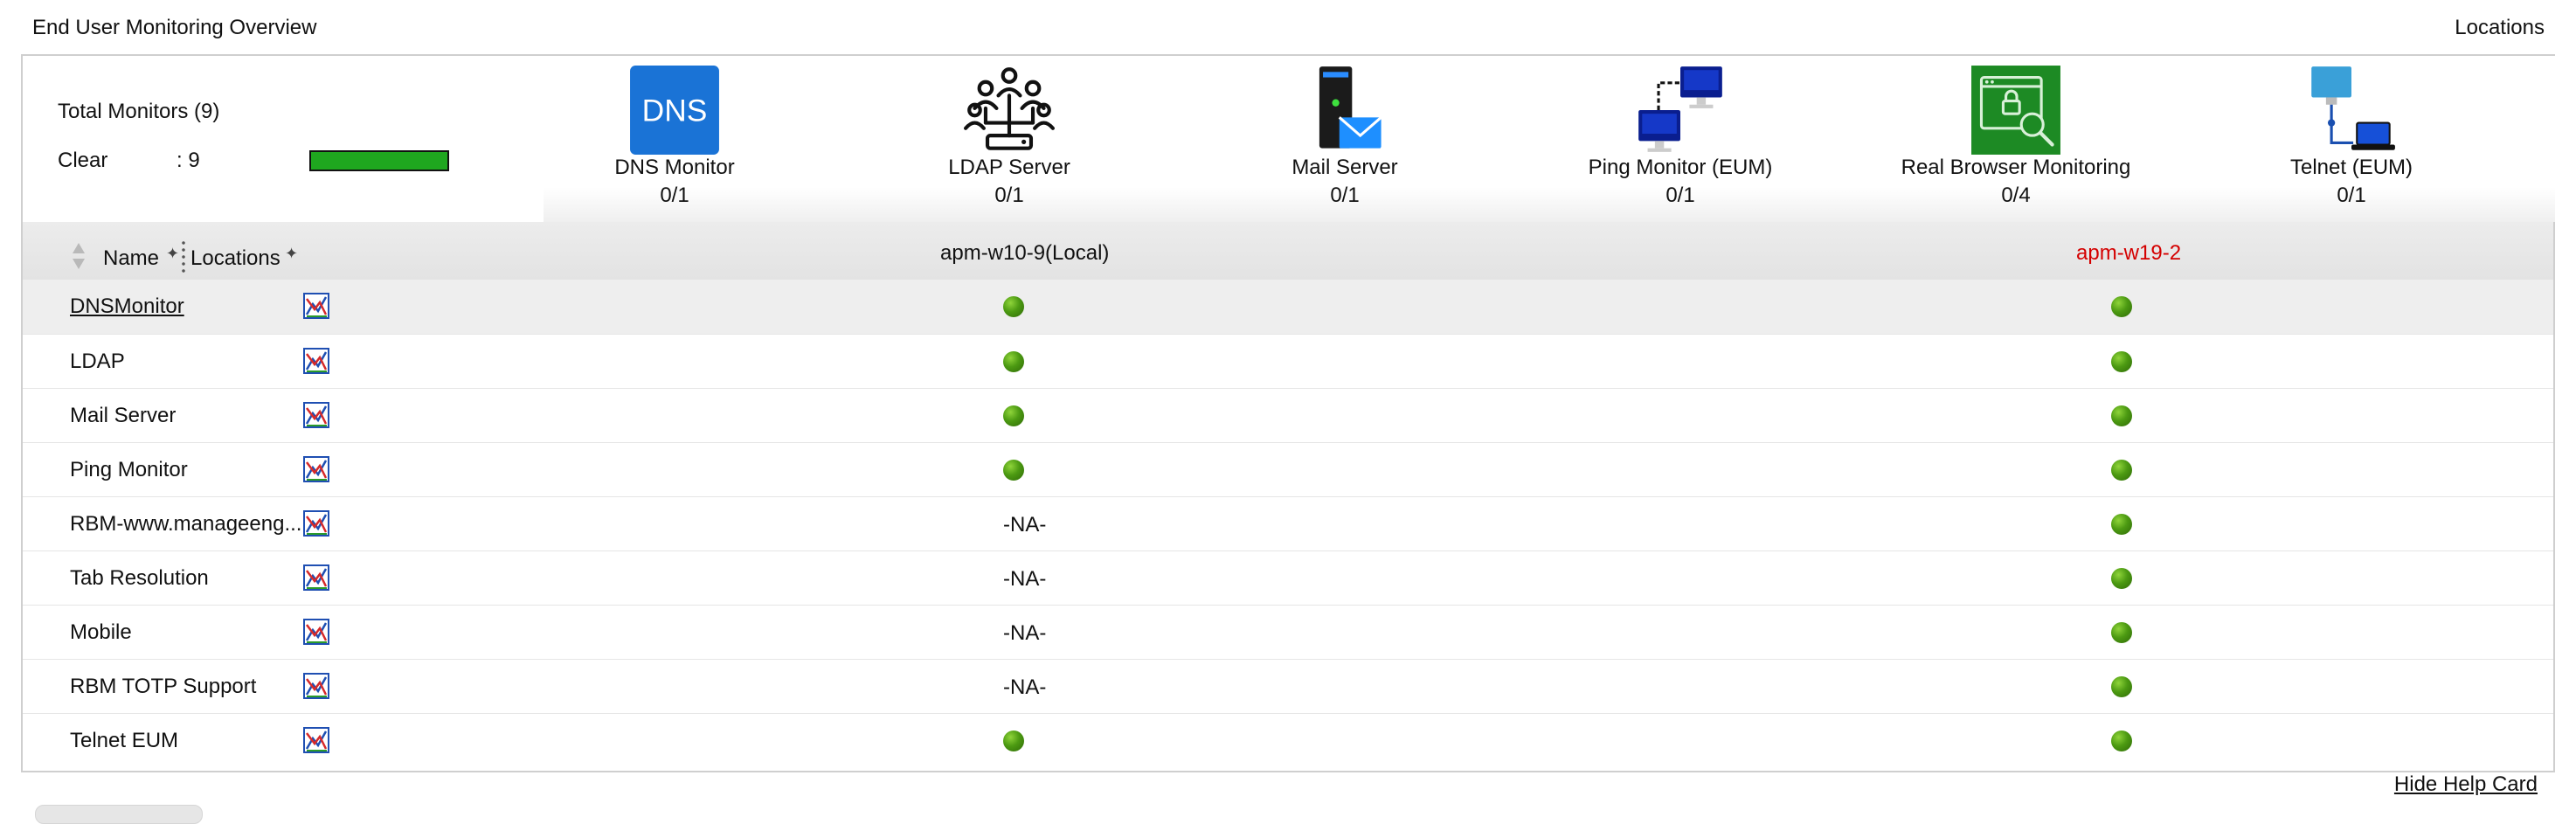 The height and width of the screenshot is (824, 2576). Describe the element at coordinates (83, 160) in the screenshot. I see `clear-label: Clear` at that location.